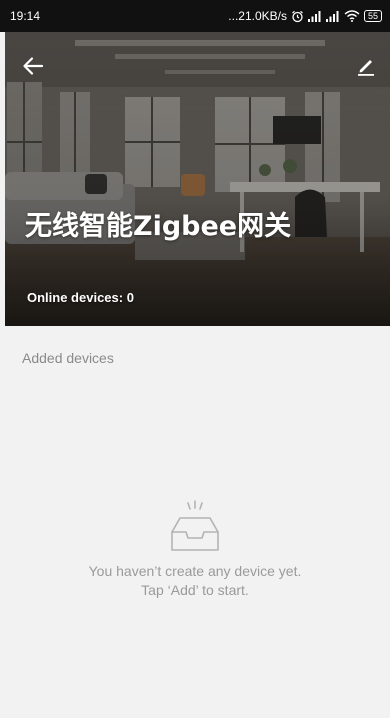 This screenshot has height=718, width=390. I want to click on alarm-icon, so click(297, 16).